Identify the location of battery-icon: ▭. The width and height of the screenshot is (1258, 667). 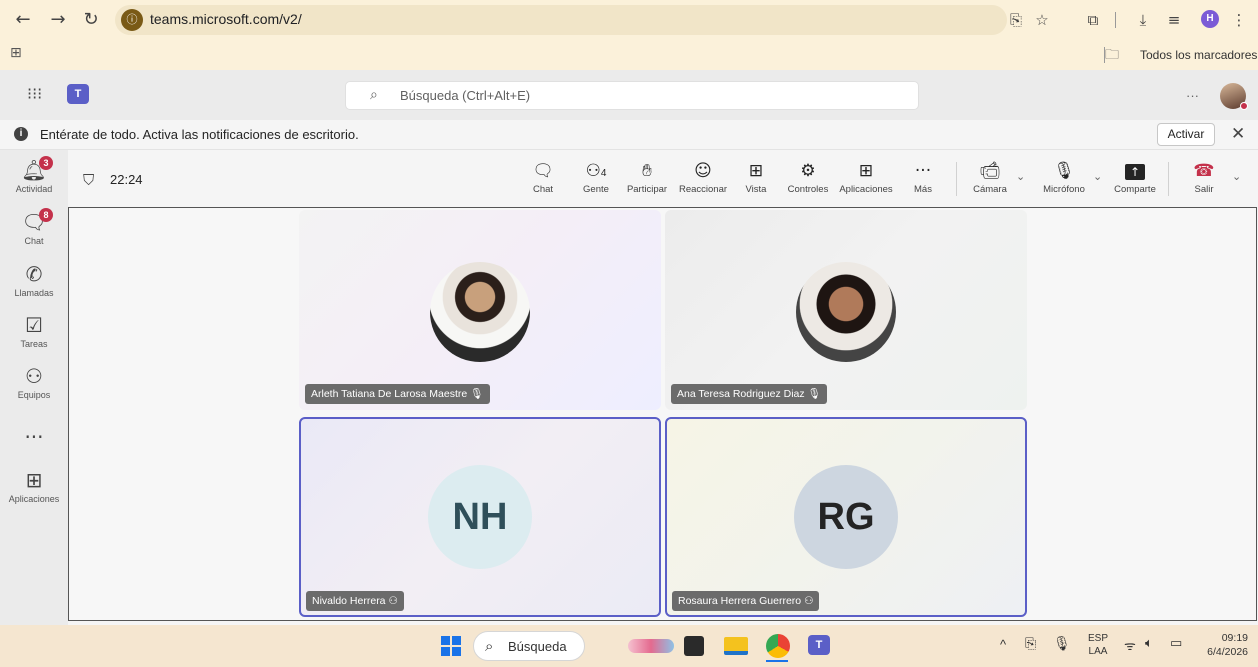
(1176, 643).